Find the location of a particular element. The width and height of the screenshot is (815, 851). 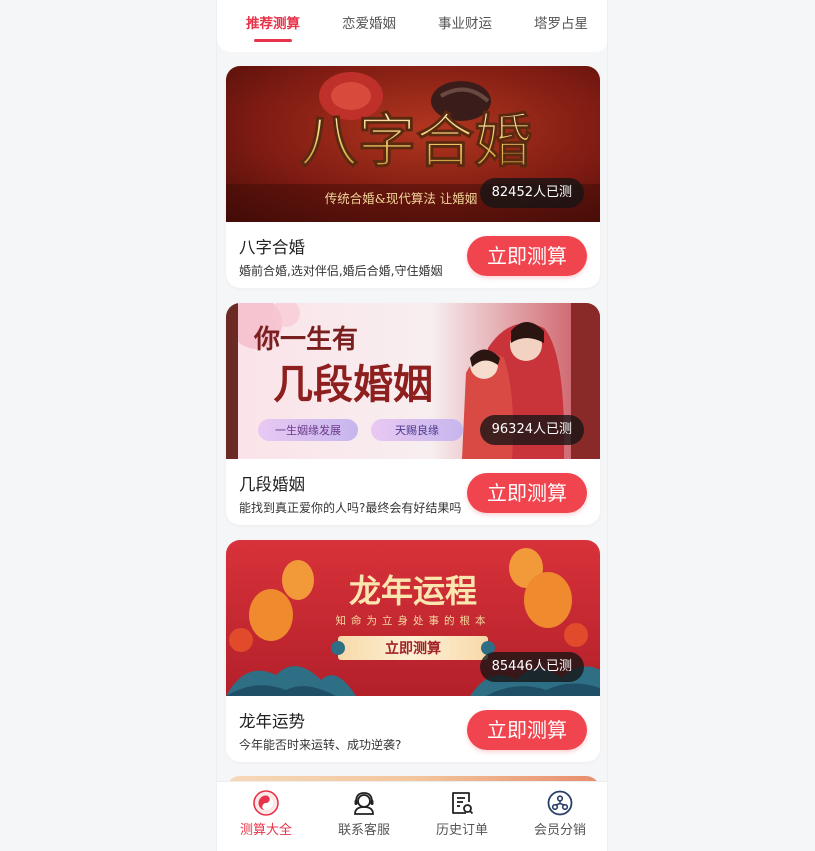

customer-service-icon is located at coordinates (364, 803).